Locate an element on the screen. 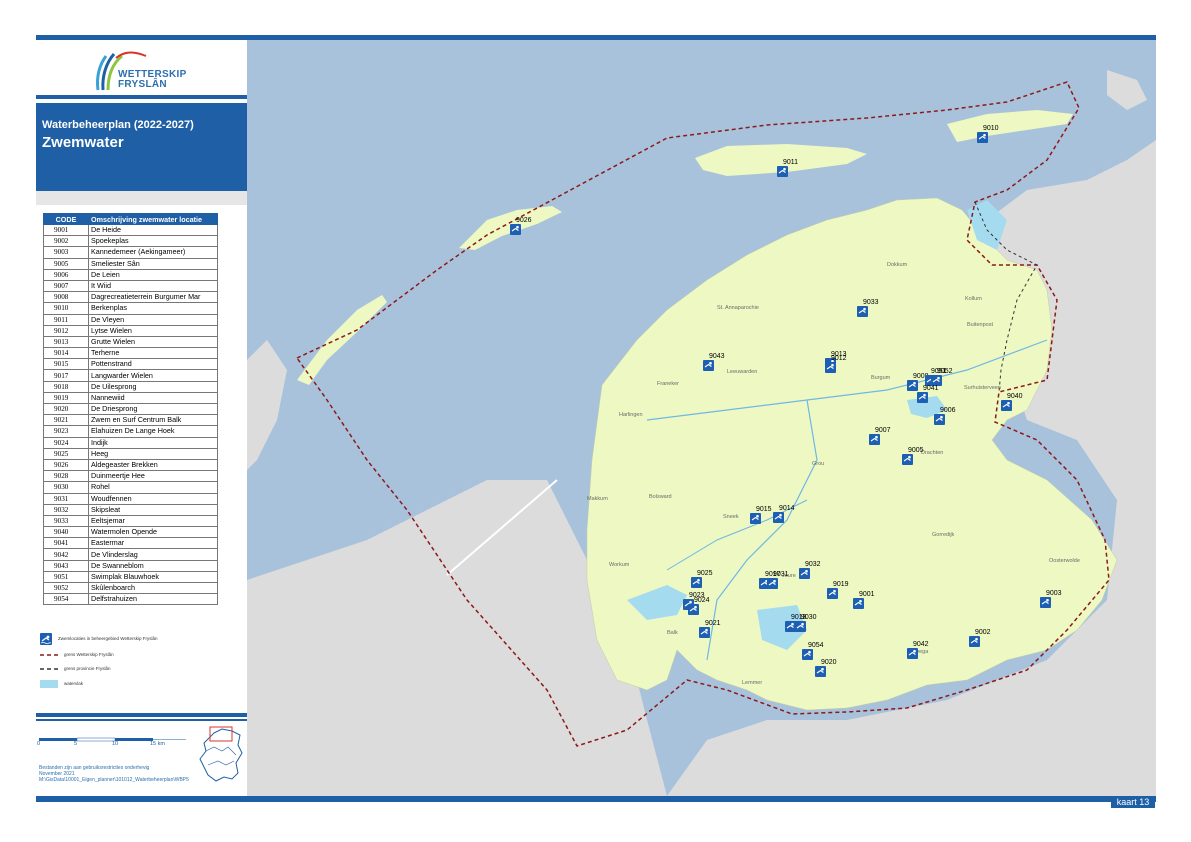  code-cell: 9054 is located at coordinates (66, 599).